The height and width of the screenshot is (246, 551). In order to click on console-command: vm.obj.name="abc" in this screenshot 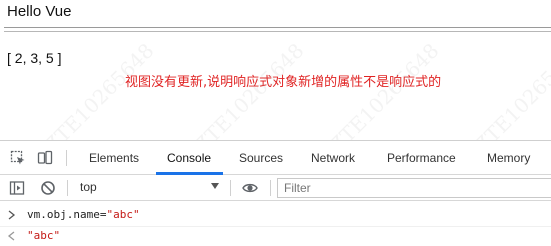, I will do `click(83, 214)`.